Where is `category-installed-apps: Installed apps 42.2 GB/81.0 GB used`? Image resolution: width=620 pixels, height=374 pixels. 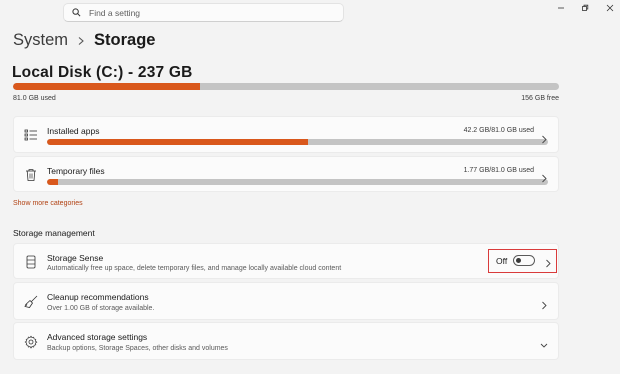
category-installed-apps: Installed apps 42.2 GB/81.0 GB used is located at coordinates (286, 134).